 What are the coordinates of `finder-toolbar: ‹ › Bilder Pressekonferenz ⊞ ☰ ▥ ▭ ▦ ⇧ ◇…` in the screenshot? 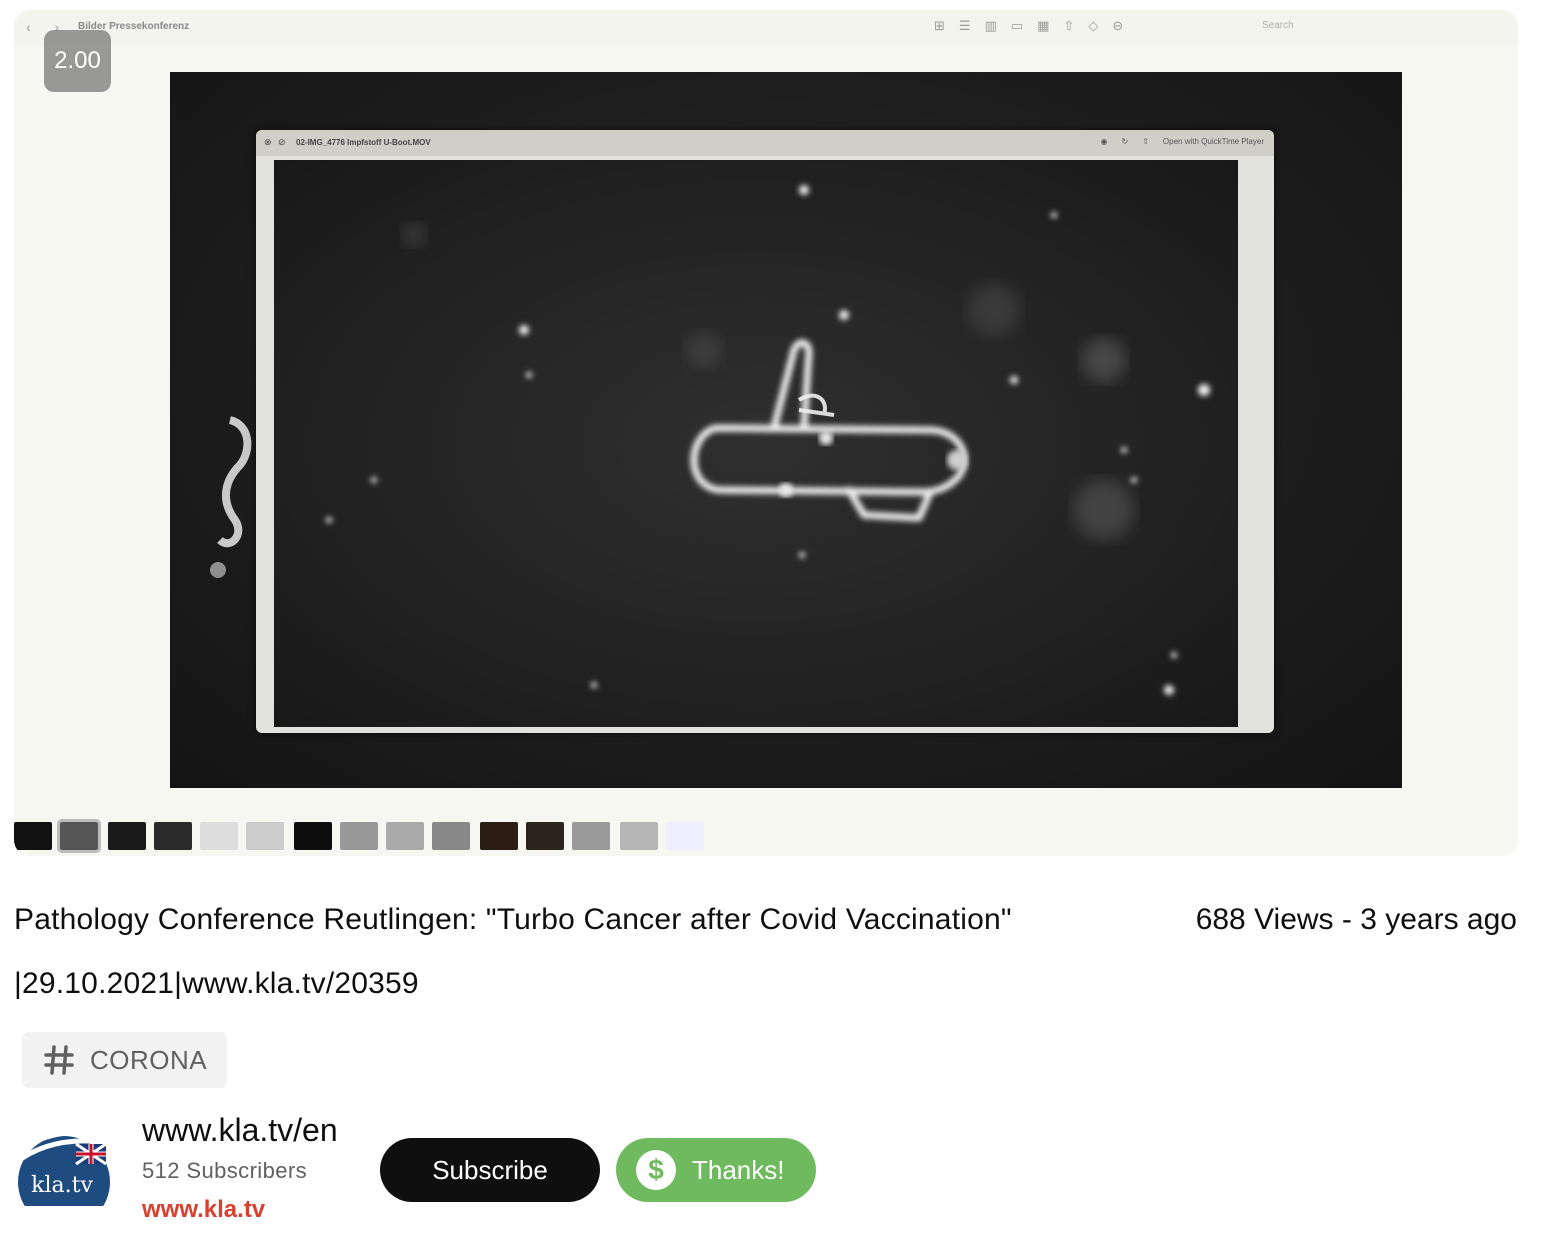 It's located at (766, 28).